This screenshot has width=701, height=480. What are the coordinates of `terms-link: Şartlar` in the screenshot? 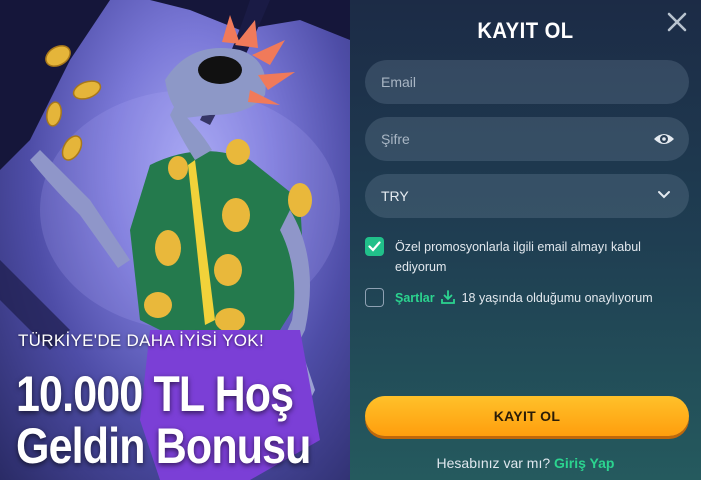 It's located at (415, 298).